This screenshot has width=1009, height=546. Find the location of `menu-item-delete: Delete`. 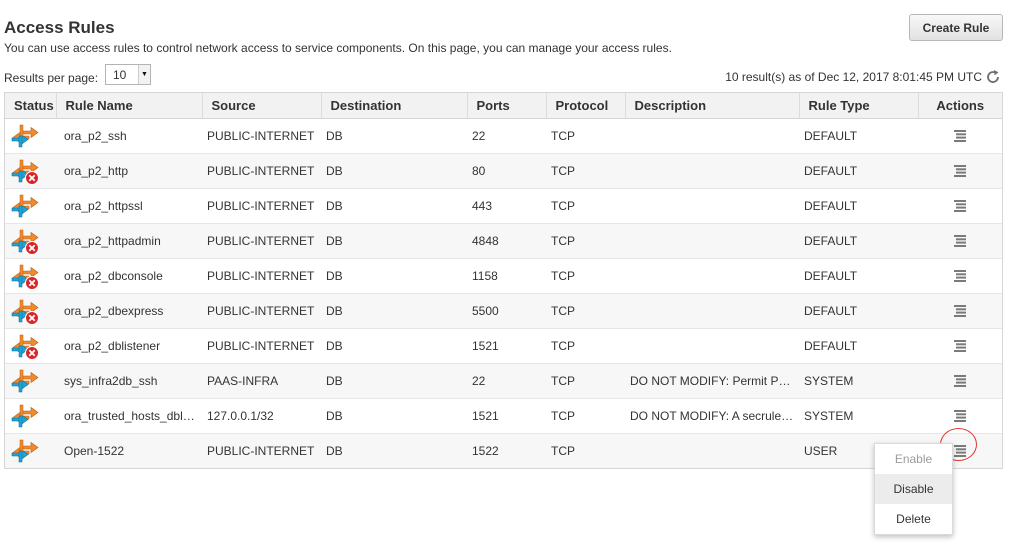

menu-item-delete: Delete is located at coordinates (913, 519).